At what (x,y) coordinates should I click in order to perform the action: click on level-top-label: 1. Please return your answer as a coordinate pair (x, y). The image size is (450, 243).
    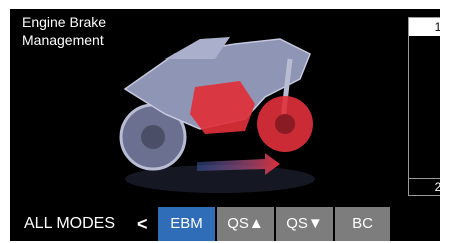
    Looking at the image, I should click on (424, 27).